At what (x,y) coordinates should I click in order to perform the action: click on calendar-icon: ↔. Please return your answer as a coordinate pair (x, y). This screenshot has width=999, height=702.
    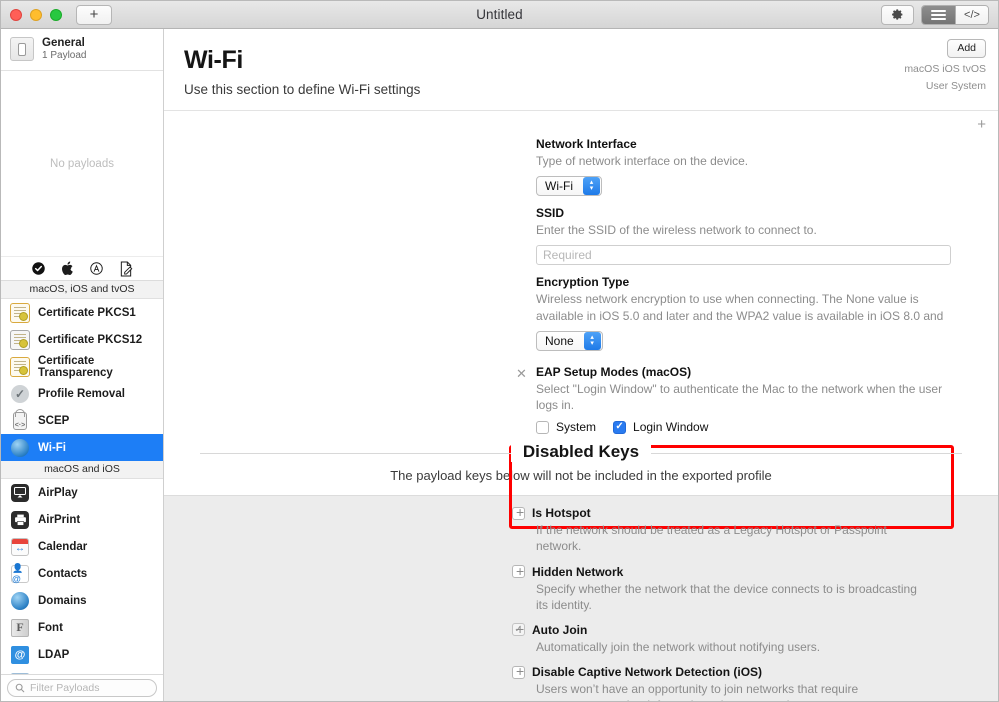
    Looking at the image, I should click on (20, 547).